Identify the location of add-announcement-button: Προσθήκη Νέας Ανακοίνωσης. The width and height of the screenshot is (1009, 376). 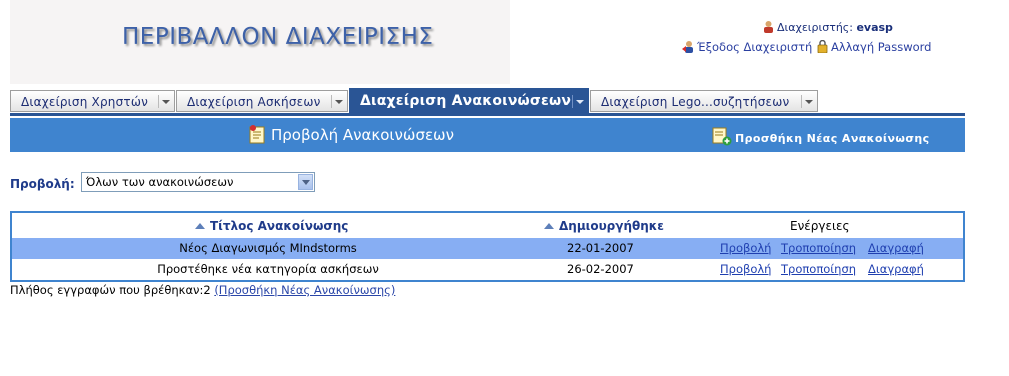
(821, 136).